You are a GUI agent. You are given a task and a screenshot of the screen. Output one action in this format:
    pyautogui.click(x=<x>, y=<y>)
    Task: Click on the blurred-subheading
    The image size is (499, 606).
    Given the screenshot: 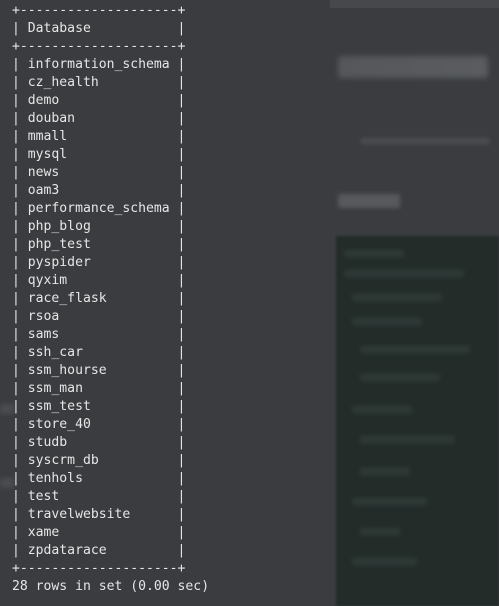 What is the action you would take?
    pyautogui.click(x=369, y=201)
    